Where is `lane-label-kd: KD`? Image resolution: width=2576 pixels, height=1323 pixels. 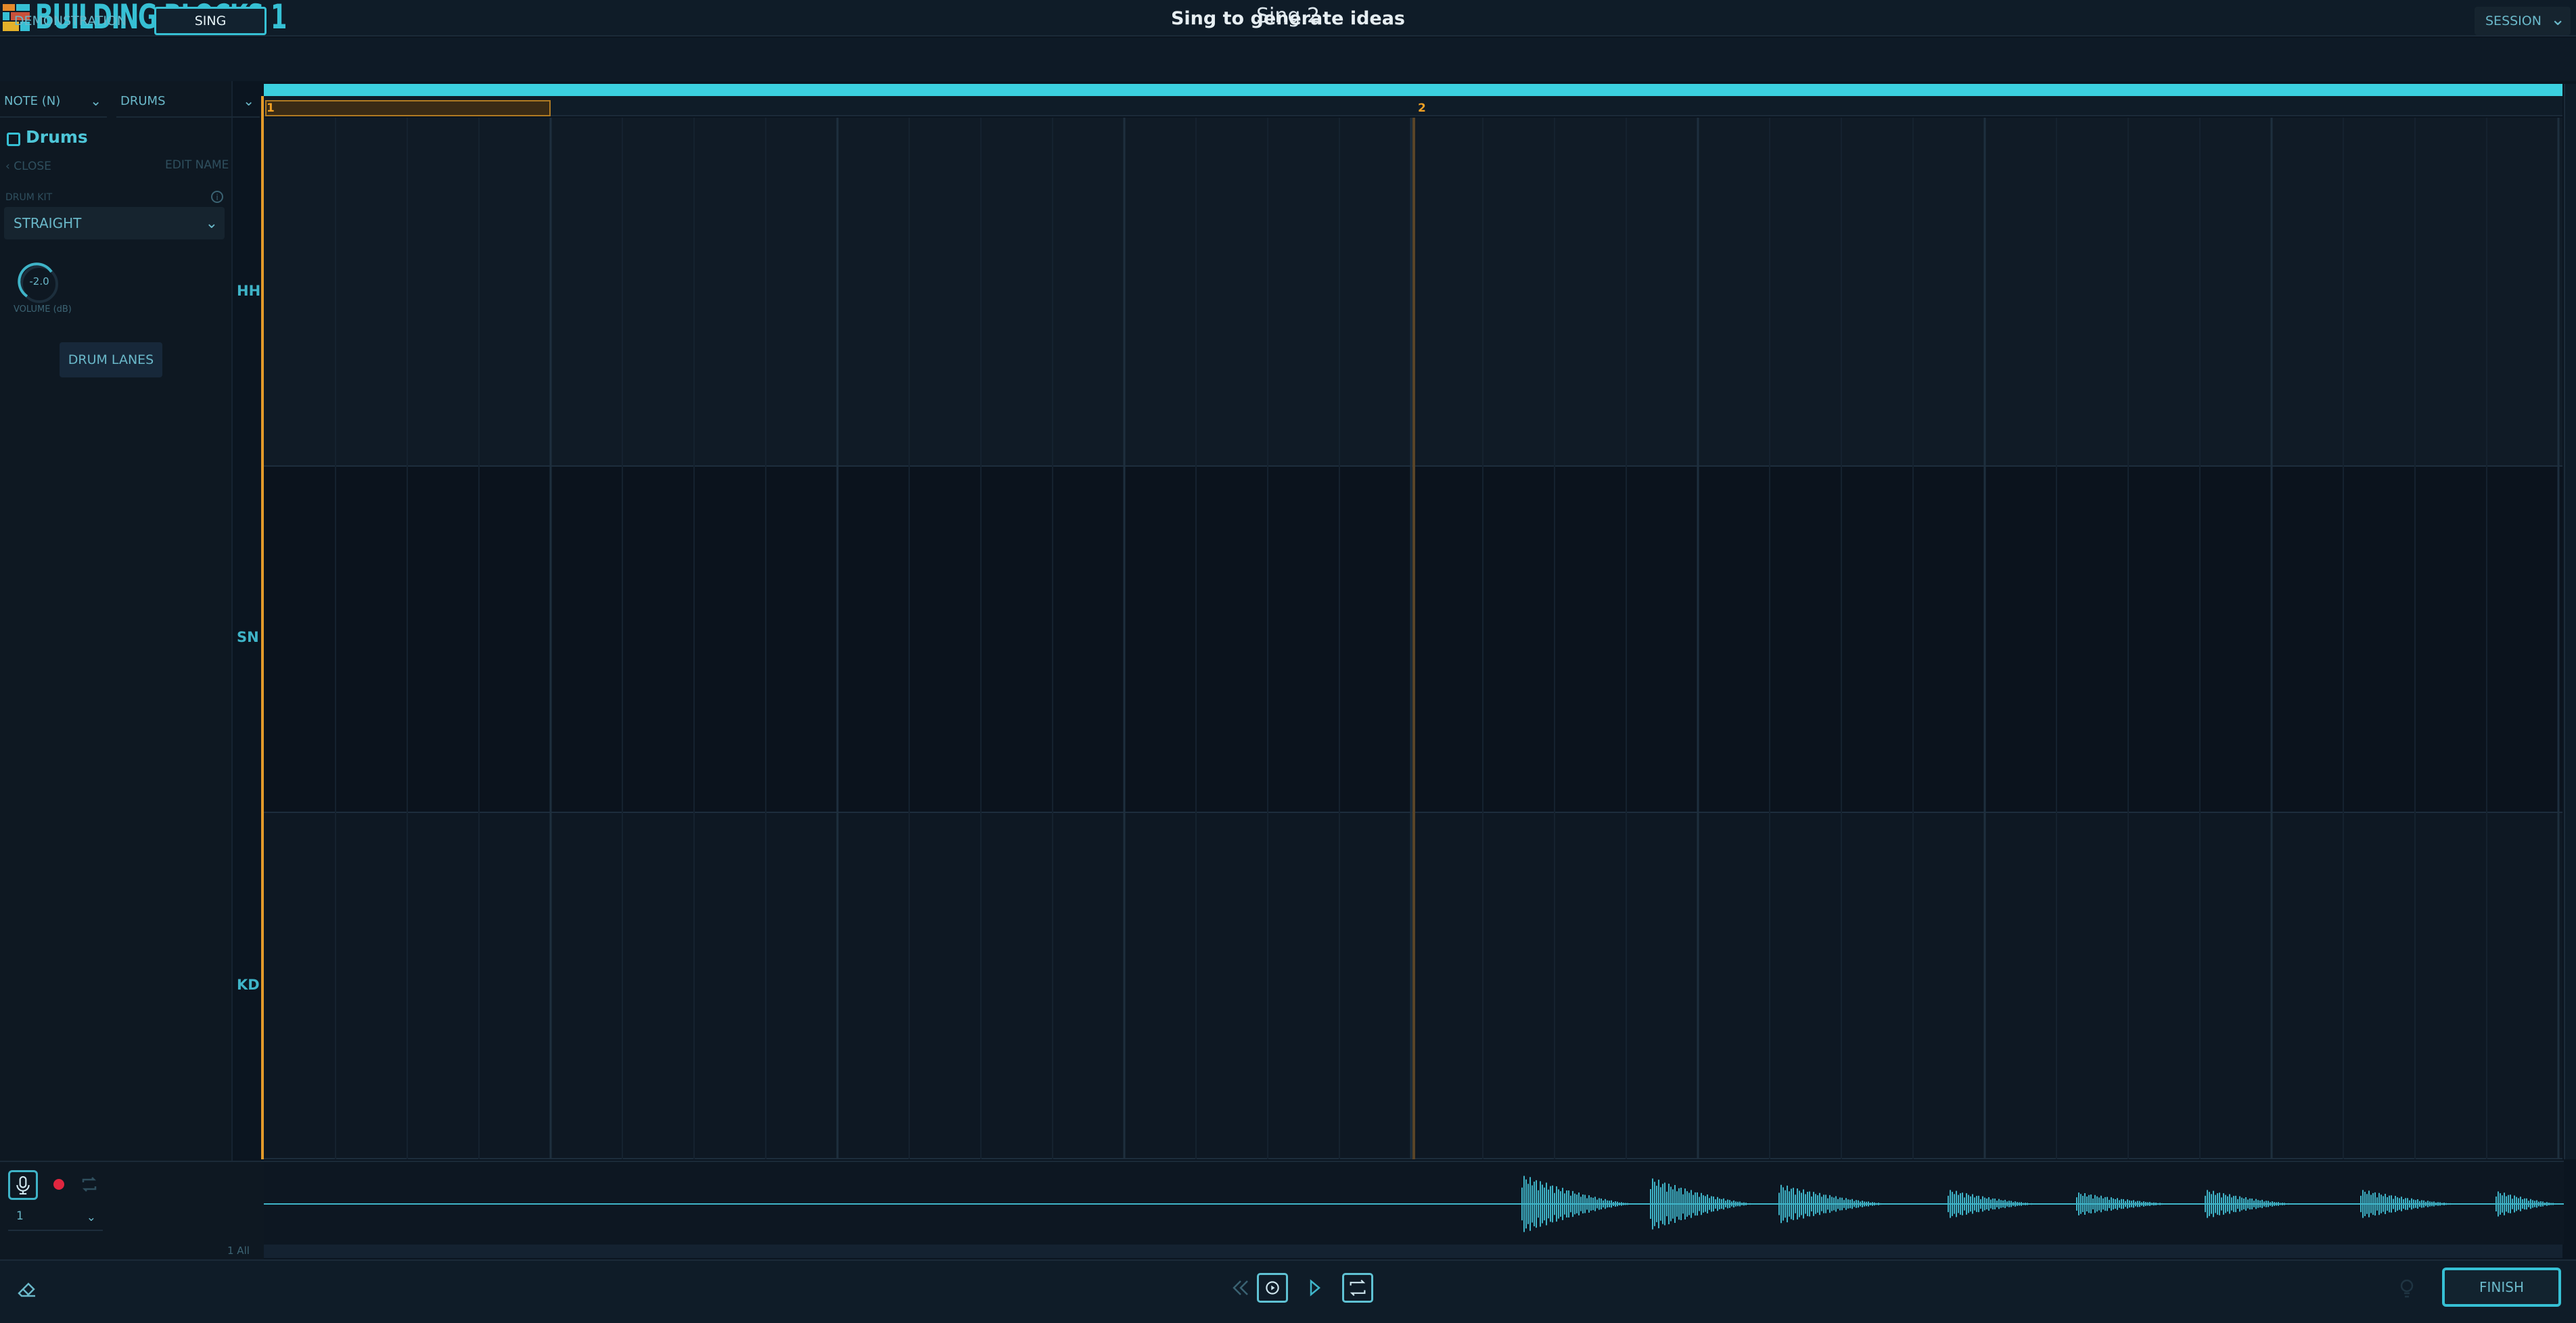 lane-label-kd: KD is located at coordinates (248, 985).